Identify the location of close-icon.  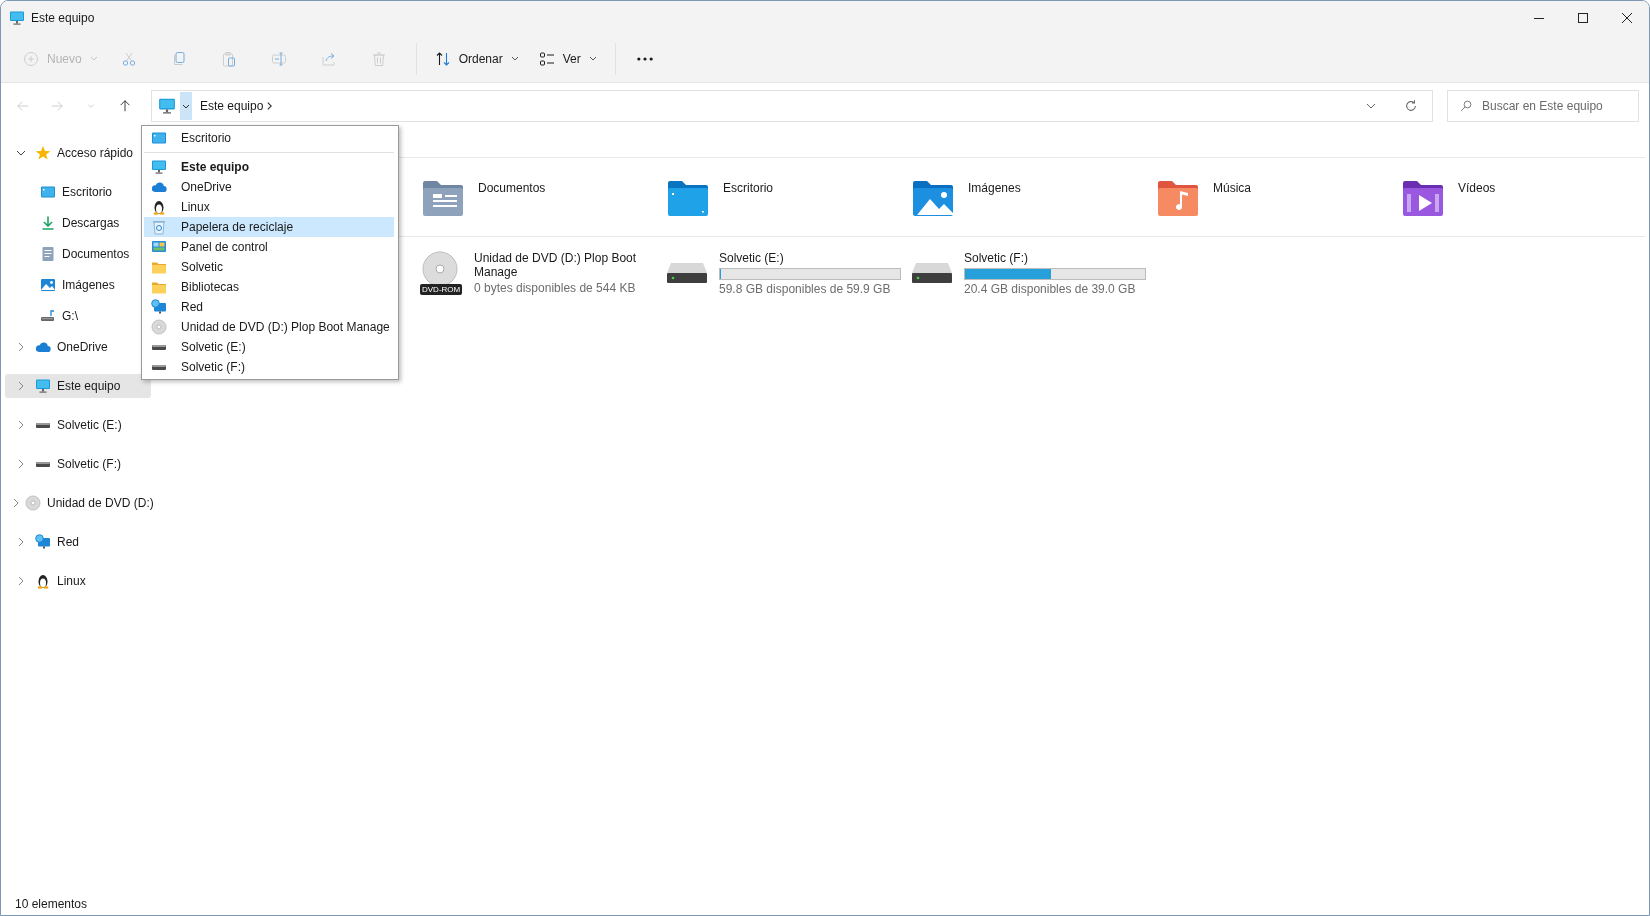
(1627, 18).